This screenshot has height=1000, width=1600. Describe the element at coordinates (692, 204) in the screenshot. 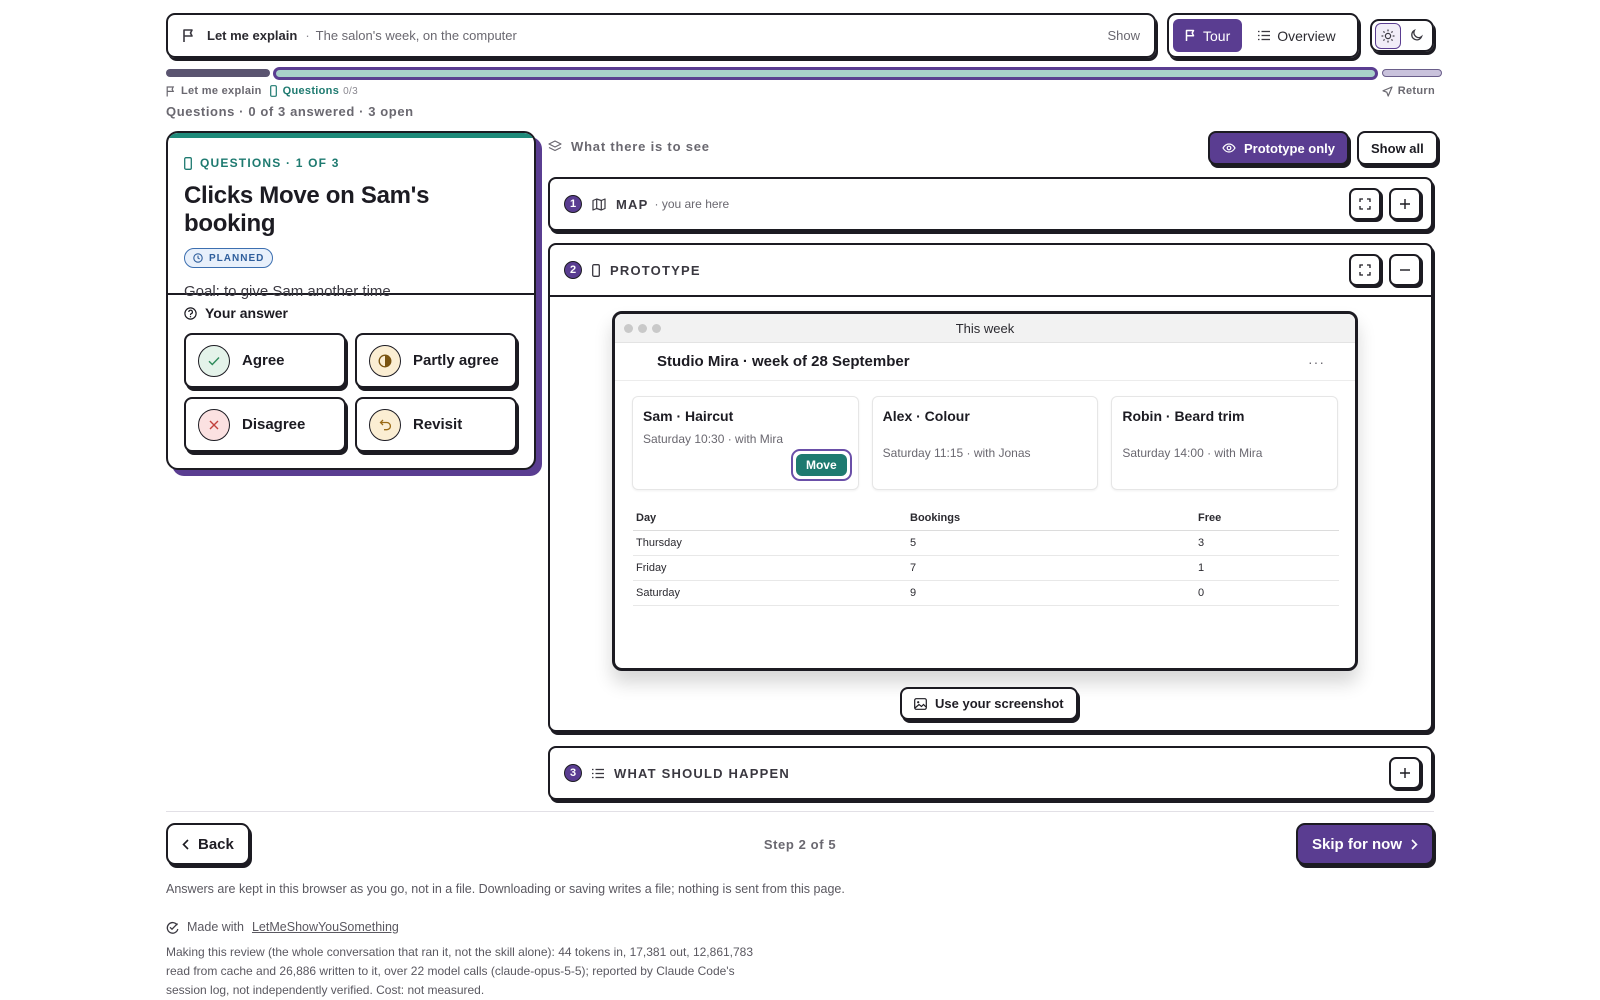

I see `panel-subtitle: · you are here` at that location.